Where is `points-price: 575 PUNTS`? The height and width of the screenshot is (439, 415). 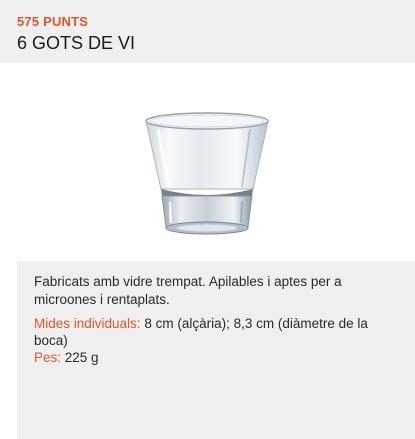
points-price: 575 PUNTS is located at coordinates (53, 21).